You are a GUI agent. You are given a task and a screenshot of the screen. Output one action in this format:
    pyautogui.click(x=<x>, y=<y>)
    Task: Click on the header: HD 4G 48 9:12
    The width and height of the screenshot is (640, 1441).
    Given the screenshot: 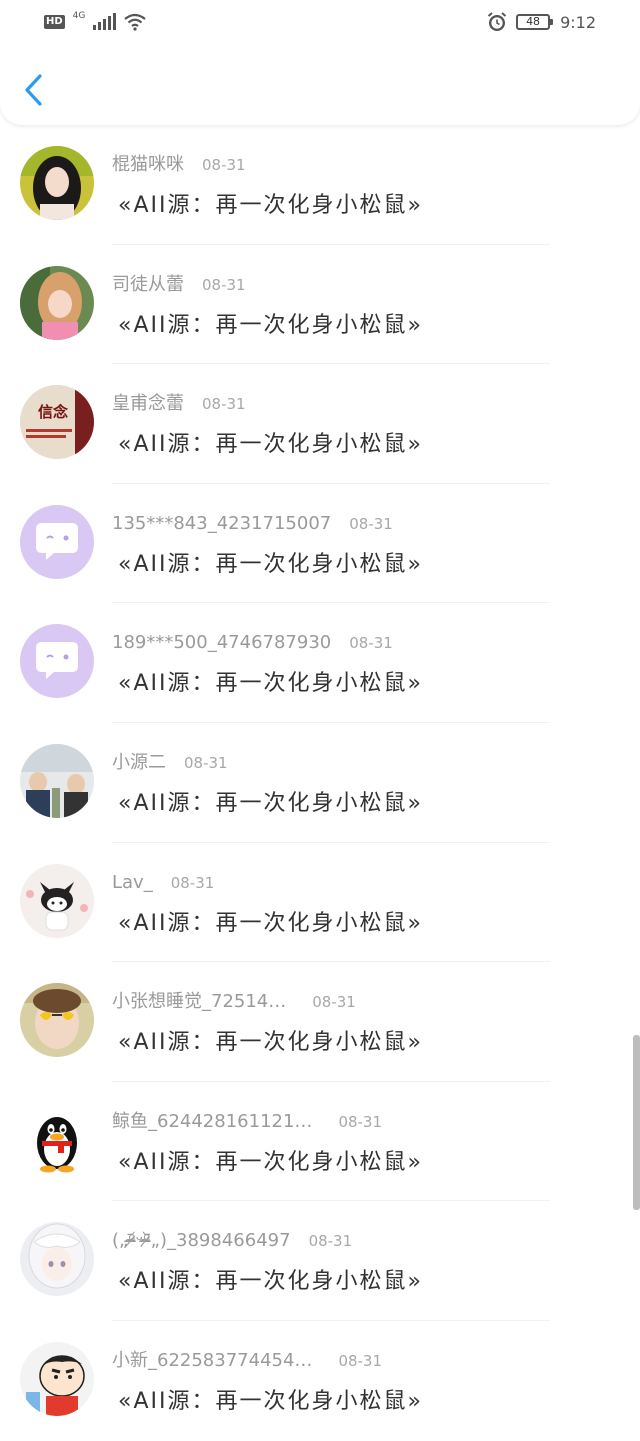 What is the action you would take?
    pyautogui.click(x=320, y=62)
    